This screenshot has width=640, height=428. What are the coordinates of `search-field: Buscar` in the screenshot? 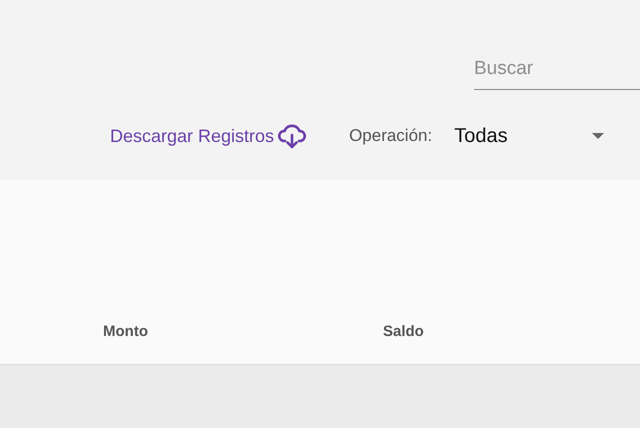 It's located at (557, 71).